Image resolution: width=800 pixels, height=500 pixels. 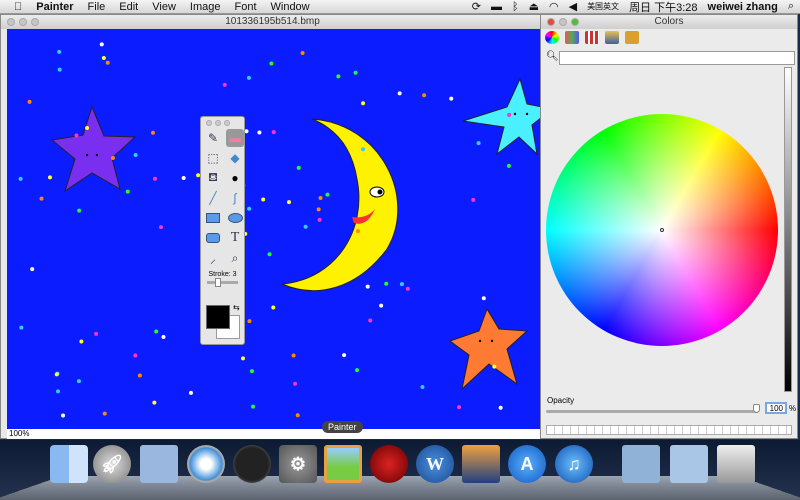 I want to click on rectangle-tool-icon, so click(x=213, y=218).